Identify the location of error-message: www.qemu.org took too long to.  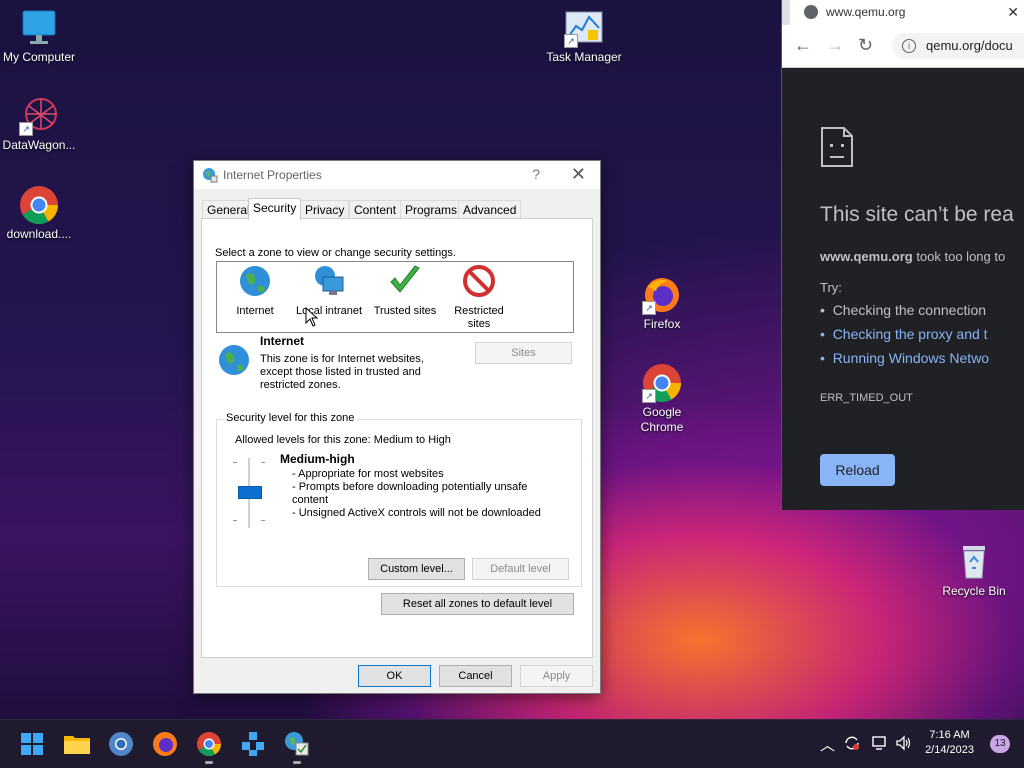
(912, 256).